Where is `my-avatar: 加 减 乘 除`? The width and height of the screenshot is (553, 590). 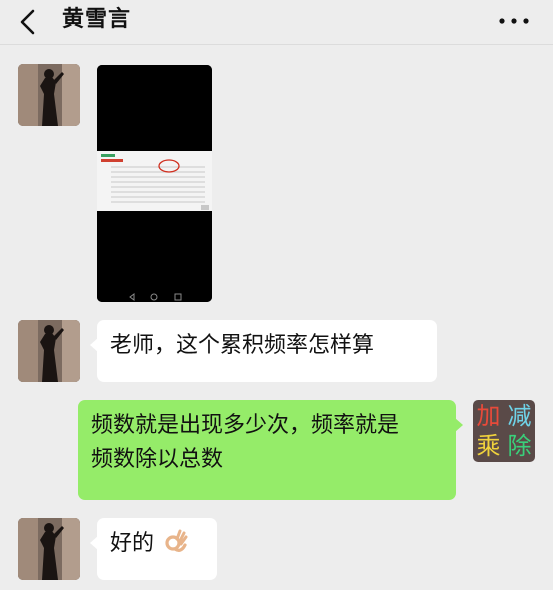 my-avatar: 加 减 乘 除 is located at coordinates (504, 431).